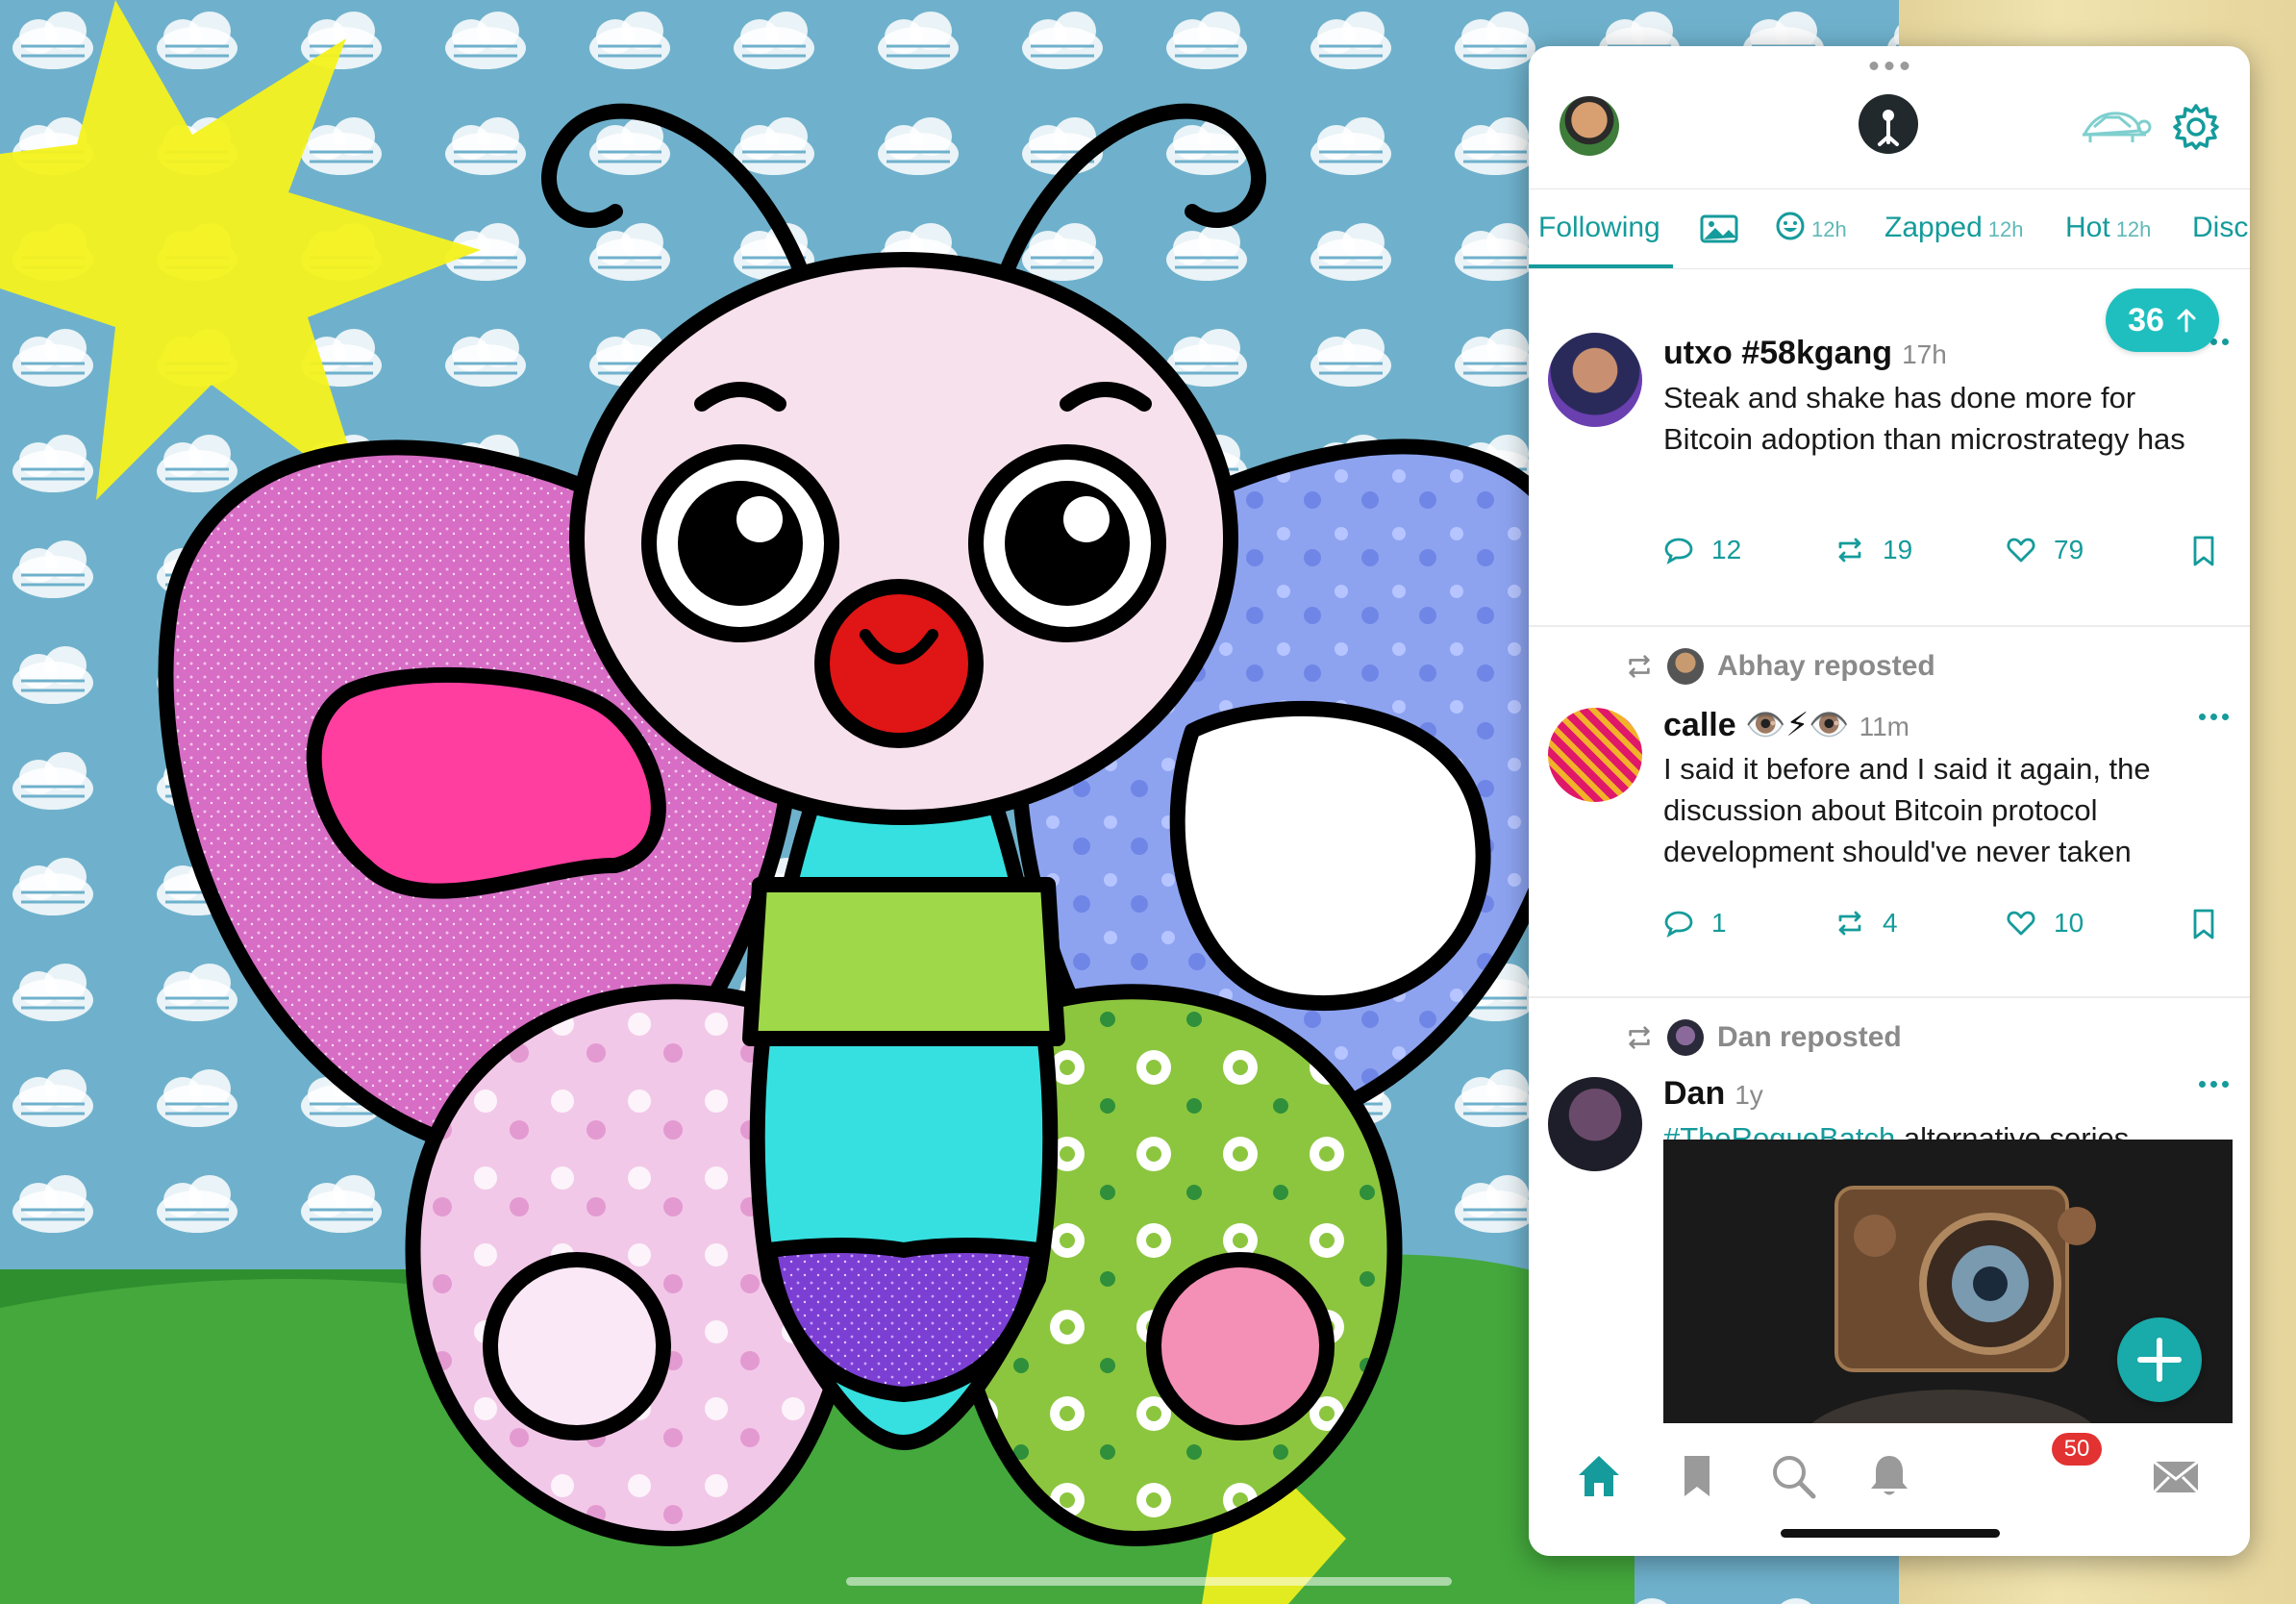 Image resolution: width=2296 pixels, height=1604 pixels. Describe the element at coordinates (2186, 321) in the screenshot. I see `arrow-up-icon` at that location.